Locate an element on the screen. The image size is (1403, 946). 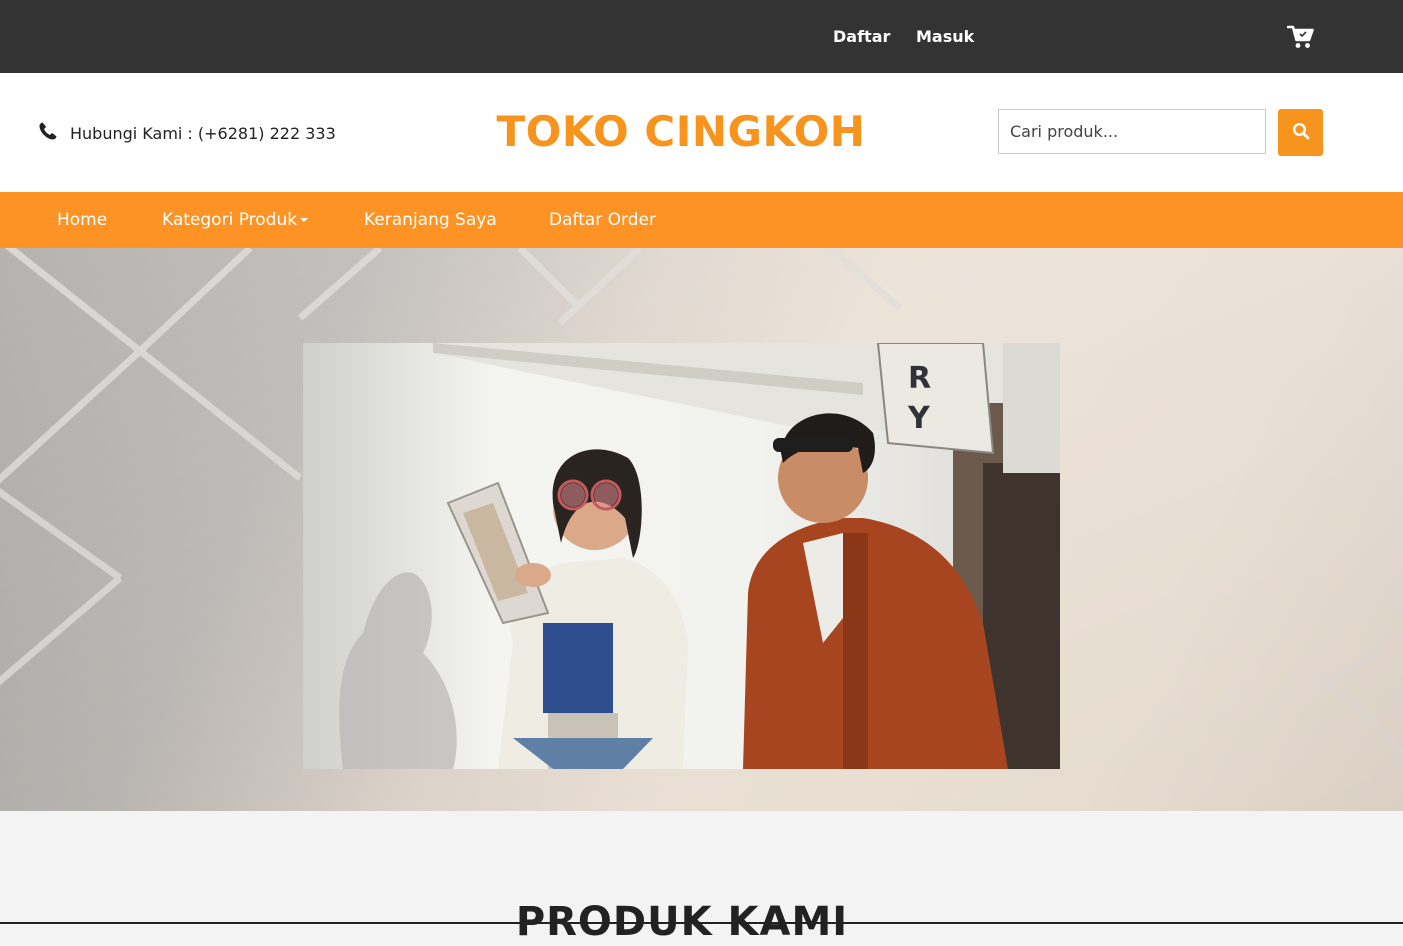
register-link: Daftar is located at coordinates (861, 37).